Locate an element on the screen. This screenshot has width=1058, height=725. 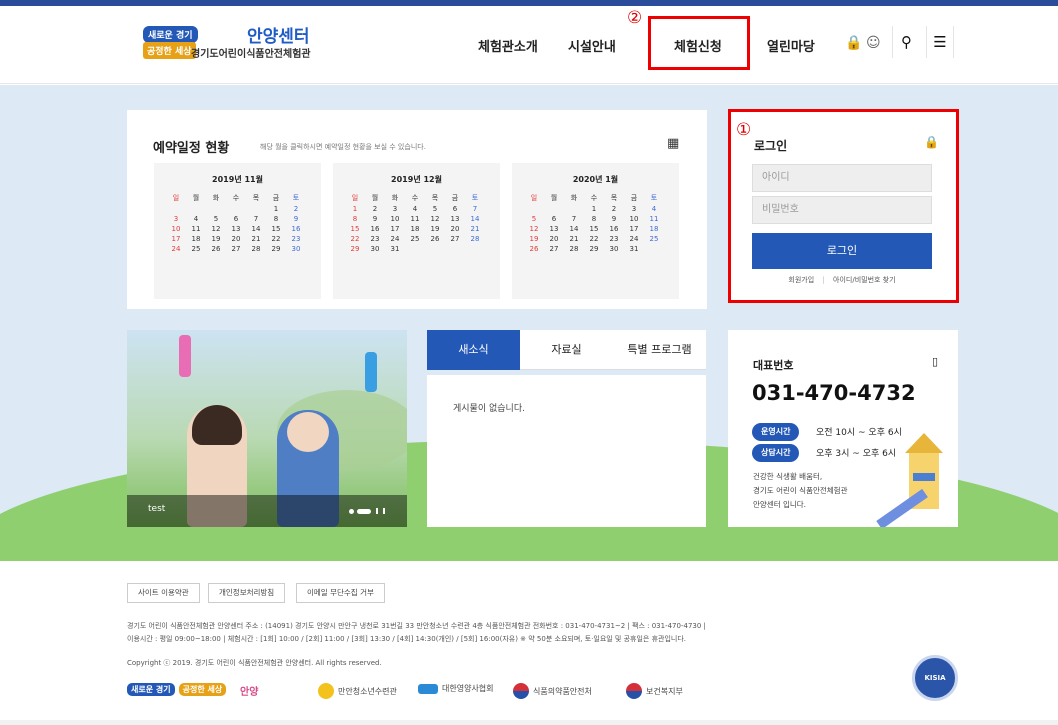
email-refusal-button: 이메일 무단수집 거부 is located at coordinates (340, 593).